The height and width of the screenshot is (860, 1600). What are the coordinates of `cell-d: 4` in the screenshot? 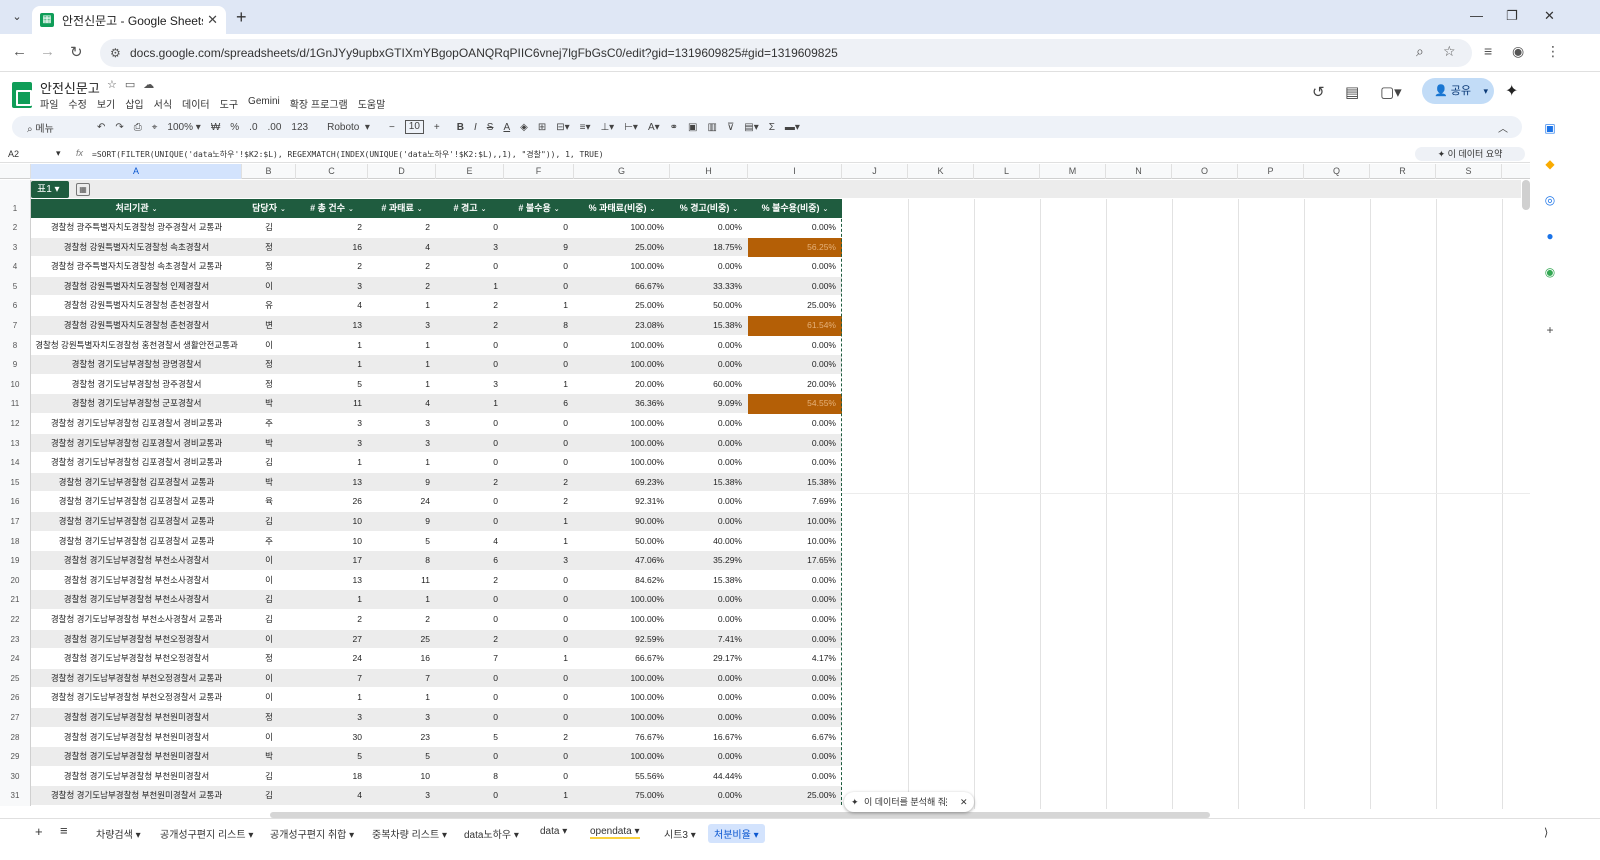 It's located at (402, 248).